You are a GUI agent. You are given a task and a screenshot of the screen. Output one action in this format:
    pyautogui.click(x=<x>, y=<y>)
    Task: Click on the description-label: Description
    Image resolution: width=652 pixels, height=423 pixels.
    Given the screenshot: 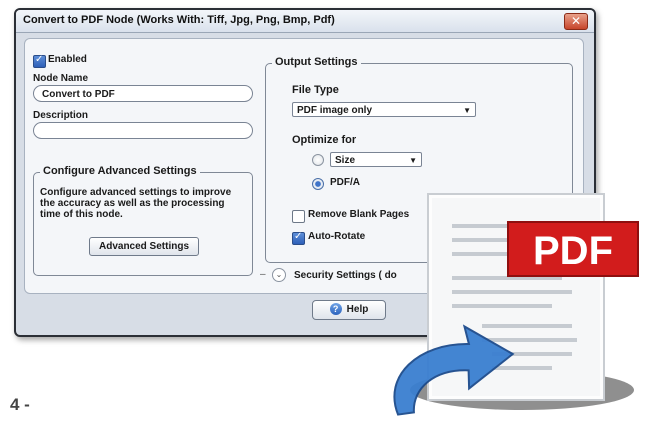 What is the action you would take?
    pyautogui.click(x=61, y=115)
    